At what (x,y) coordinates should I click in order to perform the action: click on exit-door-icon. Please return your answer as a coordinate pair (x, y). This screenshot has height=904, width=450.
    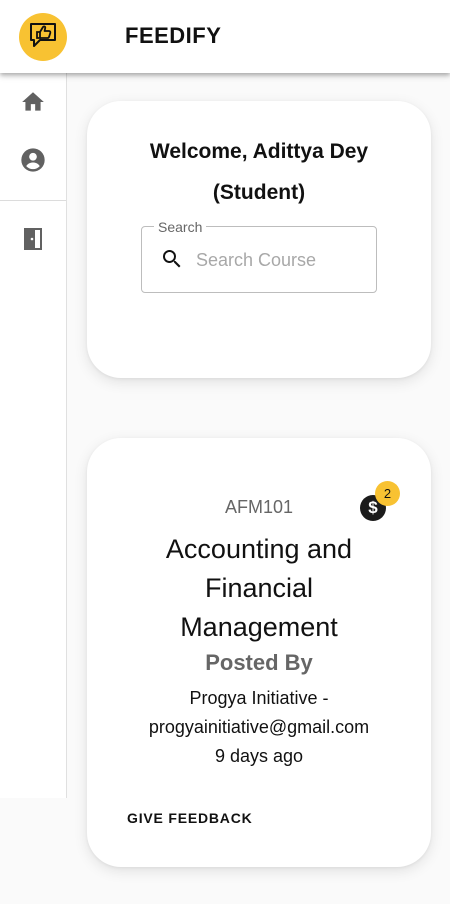
    Looking at the image, I should click on (33, 241).